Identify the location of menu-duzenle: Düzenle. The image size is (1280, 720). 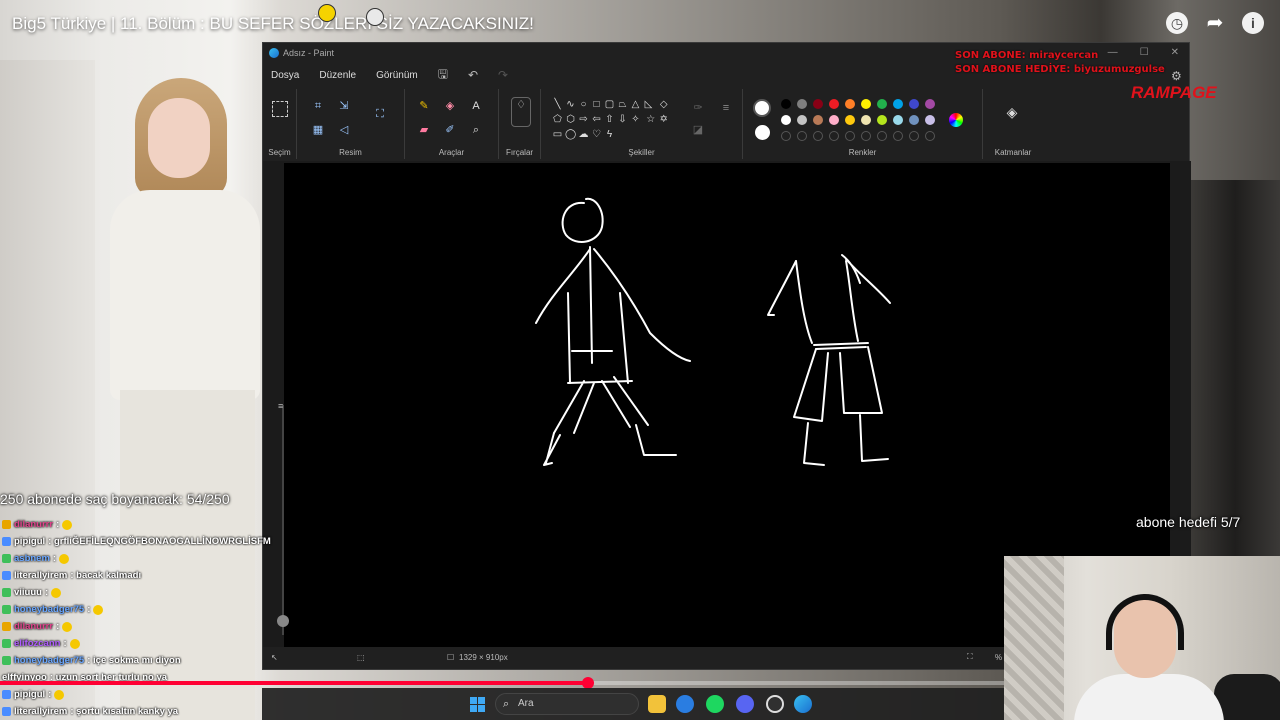
(337, 75).